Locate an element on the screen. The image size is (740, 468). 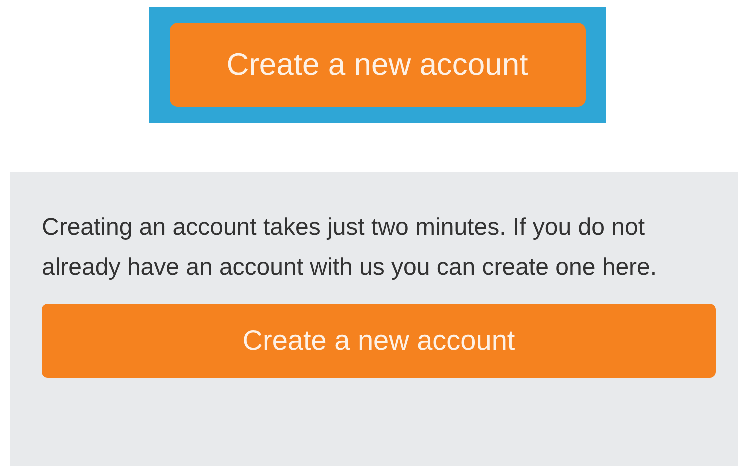
panel-text: Creating an account takes just two minutes. If you do not already have an account with us you can create one here. is located at coordinates (350, 248).